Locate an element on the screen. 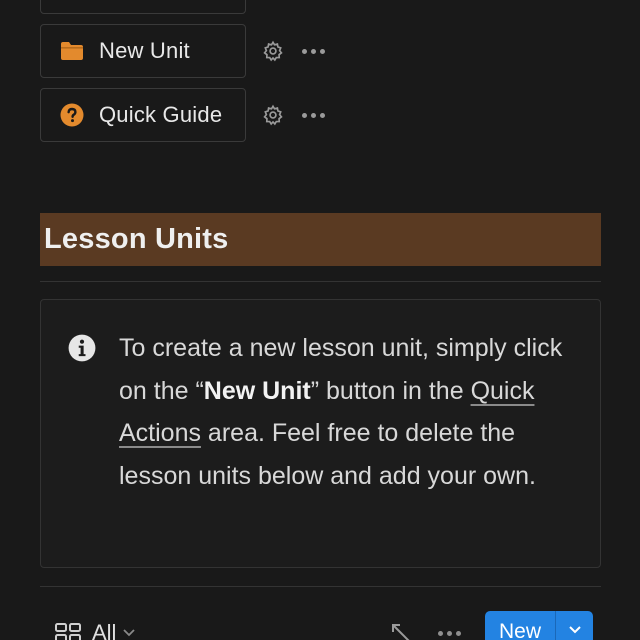  new-button: New is located at coordinates (539, 625).